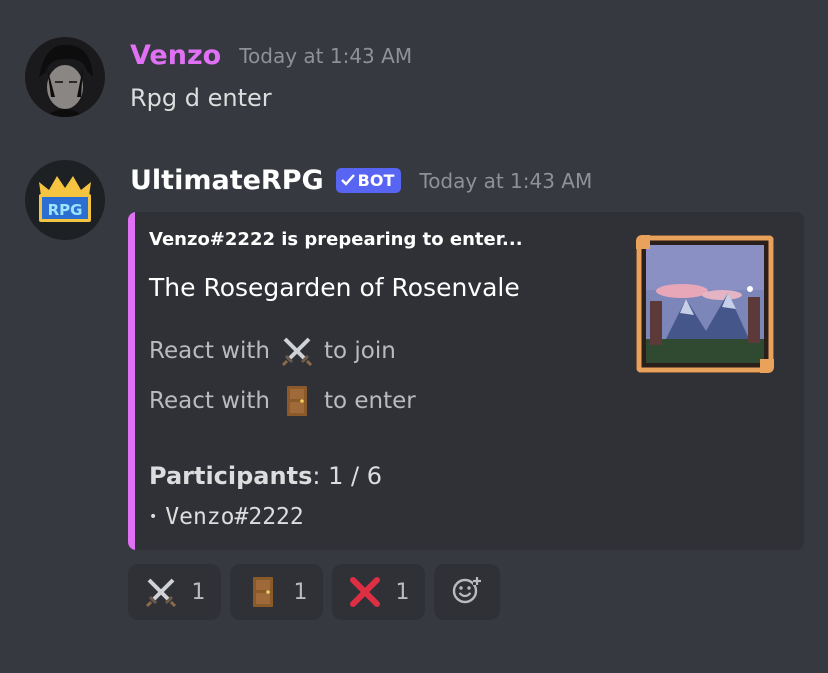 The image size is (828, 673). Describe the element at coordinates (376, 180) in the screenshot. I see `bot-tag-label: BOT` at that location.